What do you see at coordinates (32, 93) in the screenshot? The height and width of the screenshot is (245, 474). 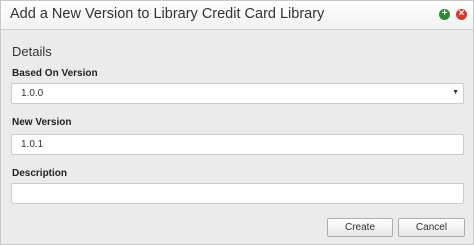 I see `based-on-version-value: 1.0.0` at bounding box center [32, 93].